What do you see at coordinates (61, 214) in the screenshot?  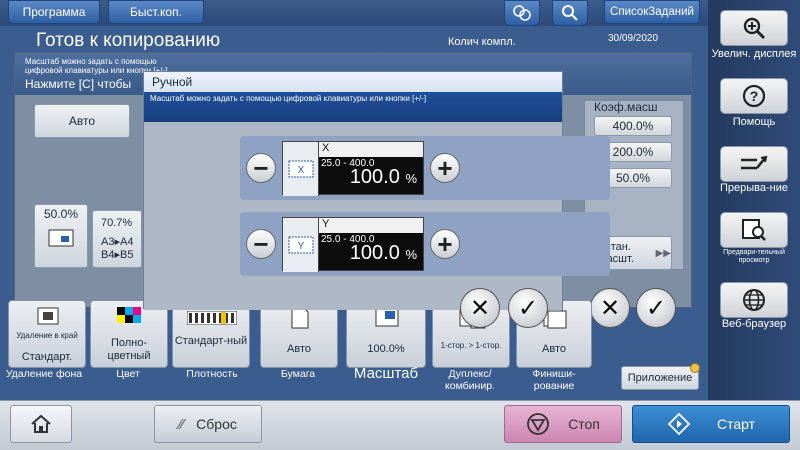 I see `preset-zoom-value: 50.0%` at bounding box center [61, 214].